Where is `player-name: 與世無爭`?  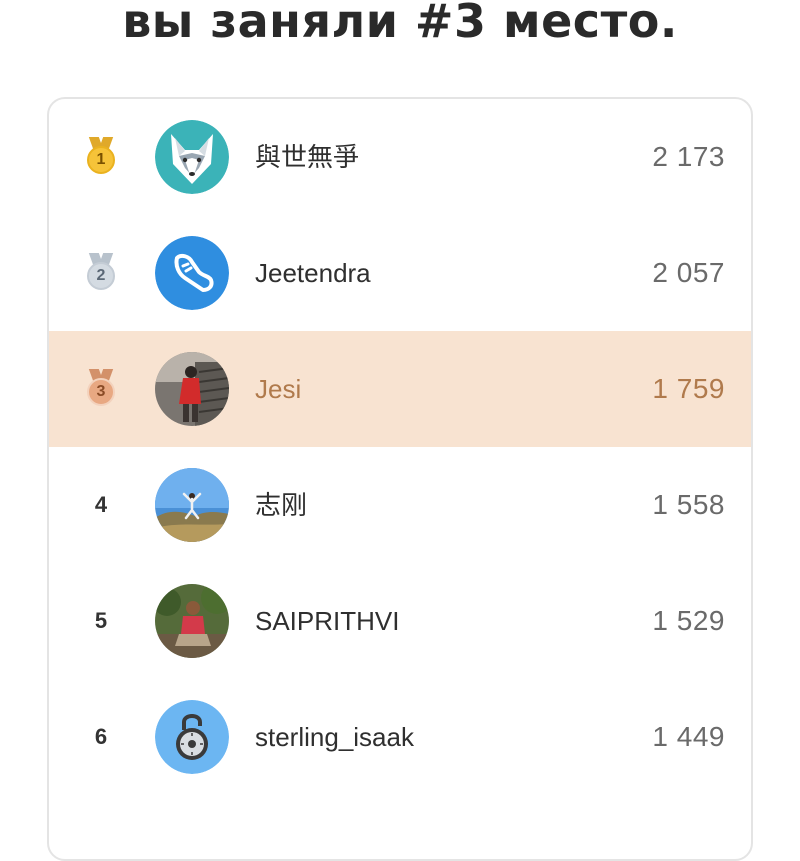 player-name: 與世無爭 is located at coordinates (307, 157).